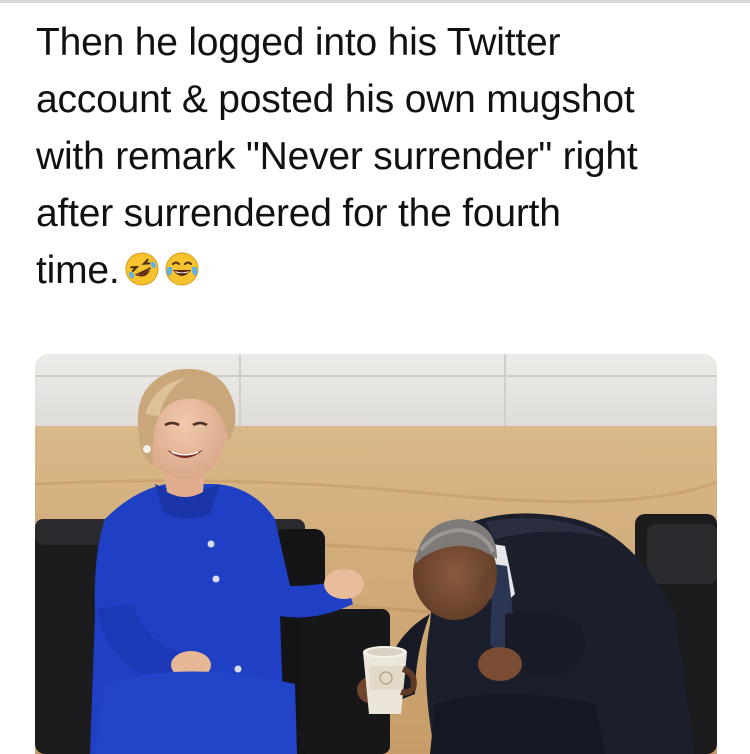 The width and height of the screenshot is (750, 754). What do you see at coordinates (337, 156) in the screenshot?
I see `caption-line-3: with remark "Never surrender" right` at bounding box center [337, 156].